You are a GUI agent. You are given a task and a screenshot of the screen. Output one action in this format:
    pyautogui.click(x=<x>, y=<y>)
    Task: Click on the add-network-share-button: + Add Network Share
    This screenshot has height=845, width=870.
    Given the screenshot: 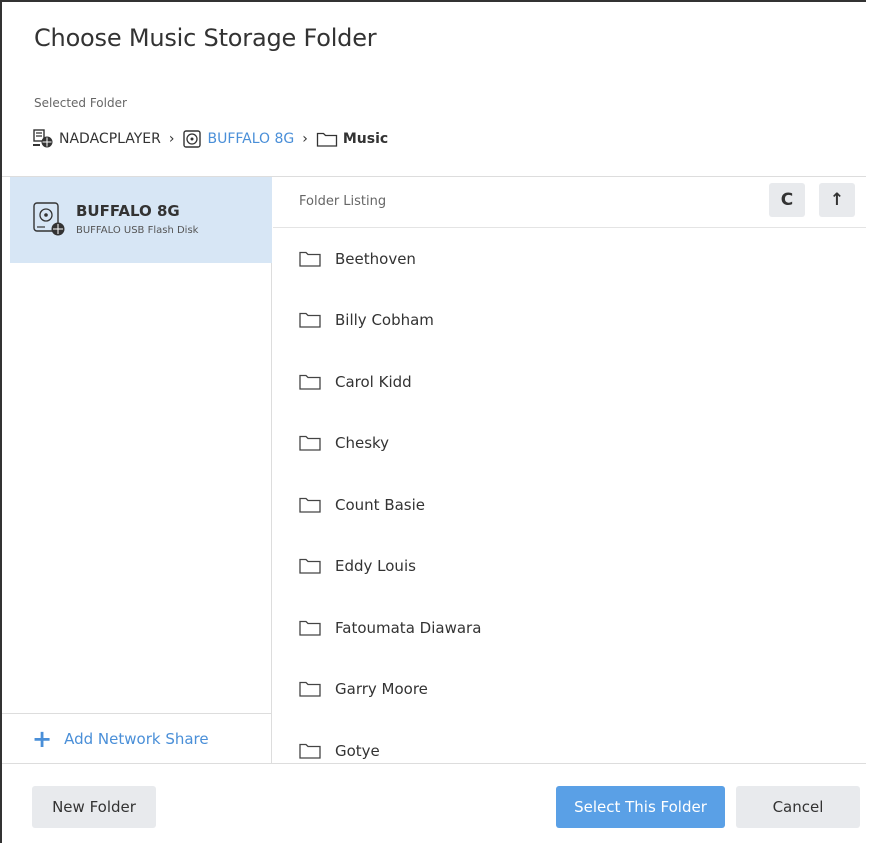 What is the action you would take?
    pyautogui.click(x=137, y=738)
    